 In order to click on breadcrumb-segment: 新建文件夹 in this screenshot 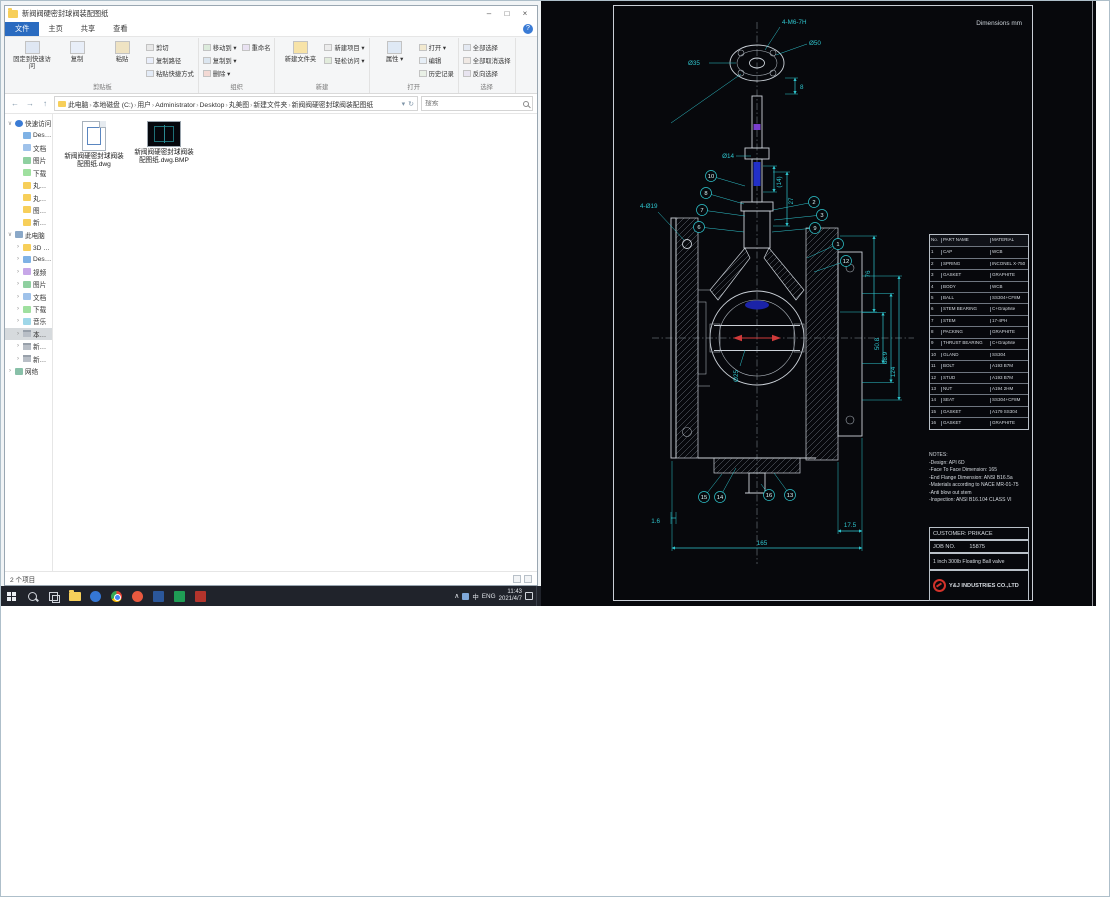, I will do `click(270, 105)`.